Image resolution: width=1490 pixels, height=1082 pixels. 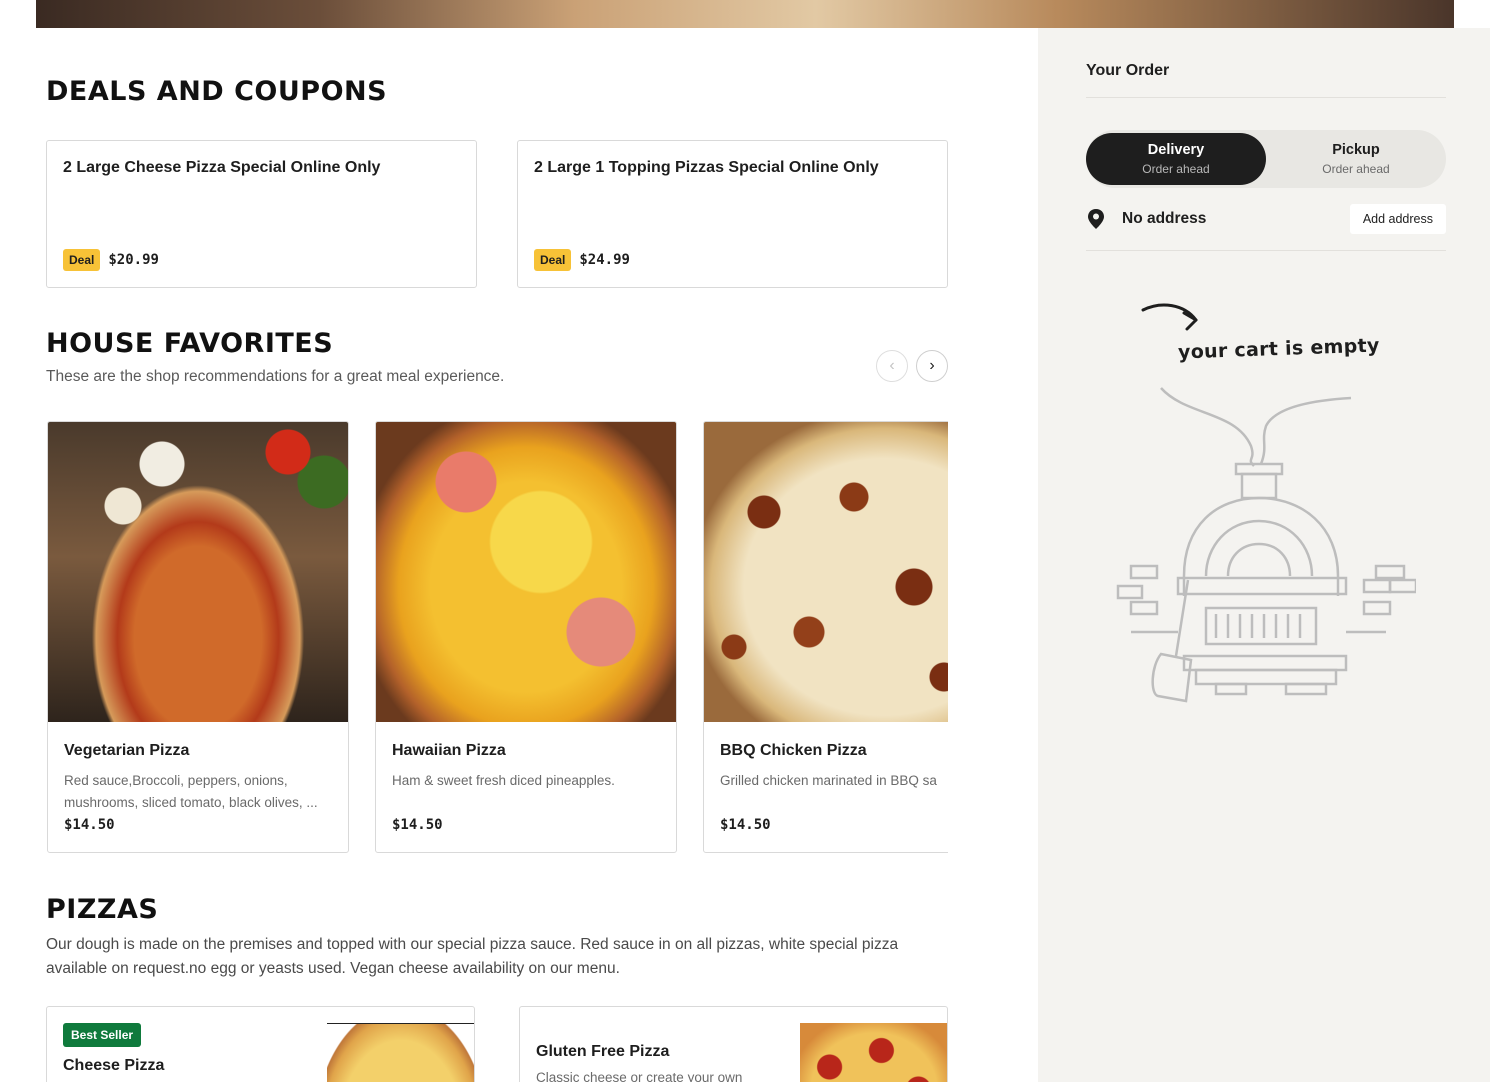 I want to click on address-text: No address, so click(x=1164, y=218).